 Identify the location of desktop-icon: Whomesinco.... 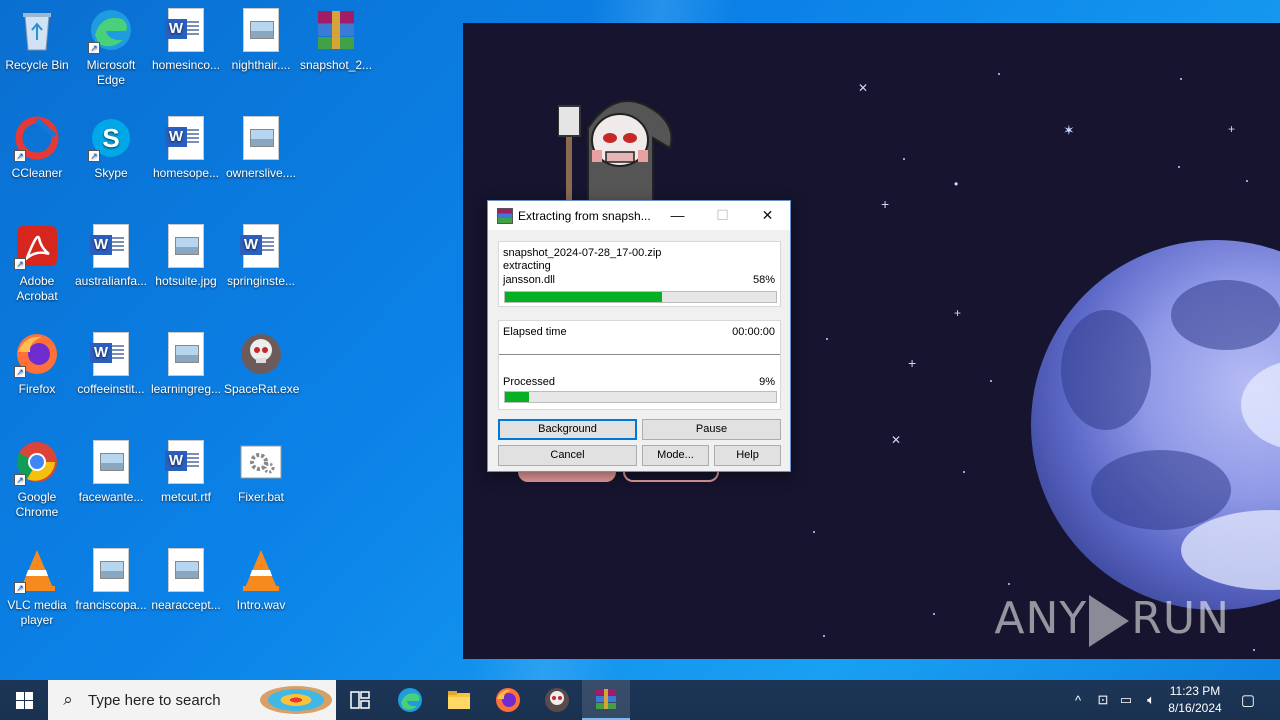
(186, 37).